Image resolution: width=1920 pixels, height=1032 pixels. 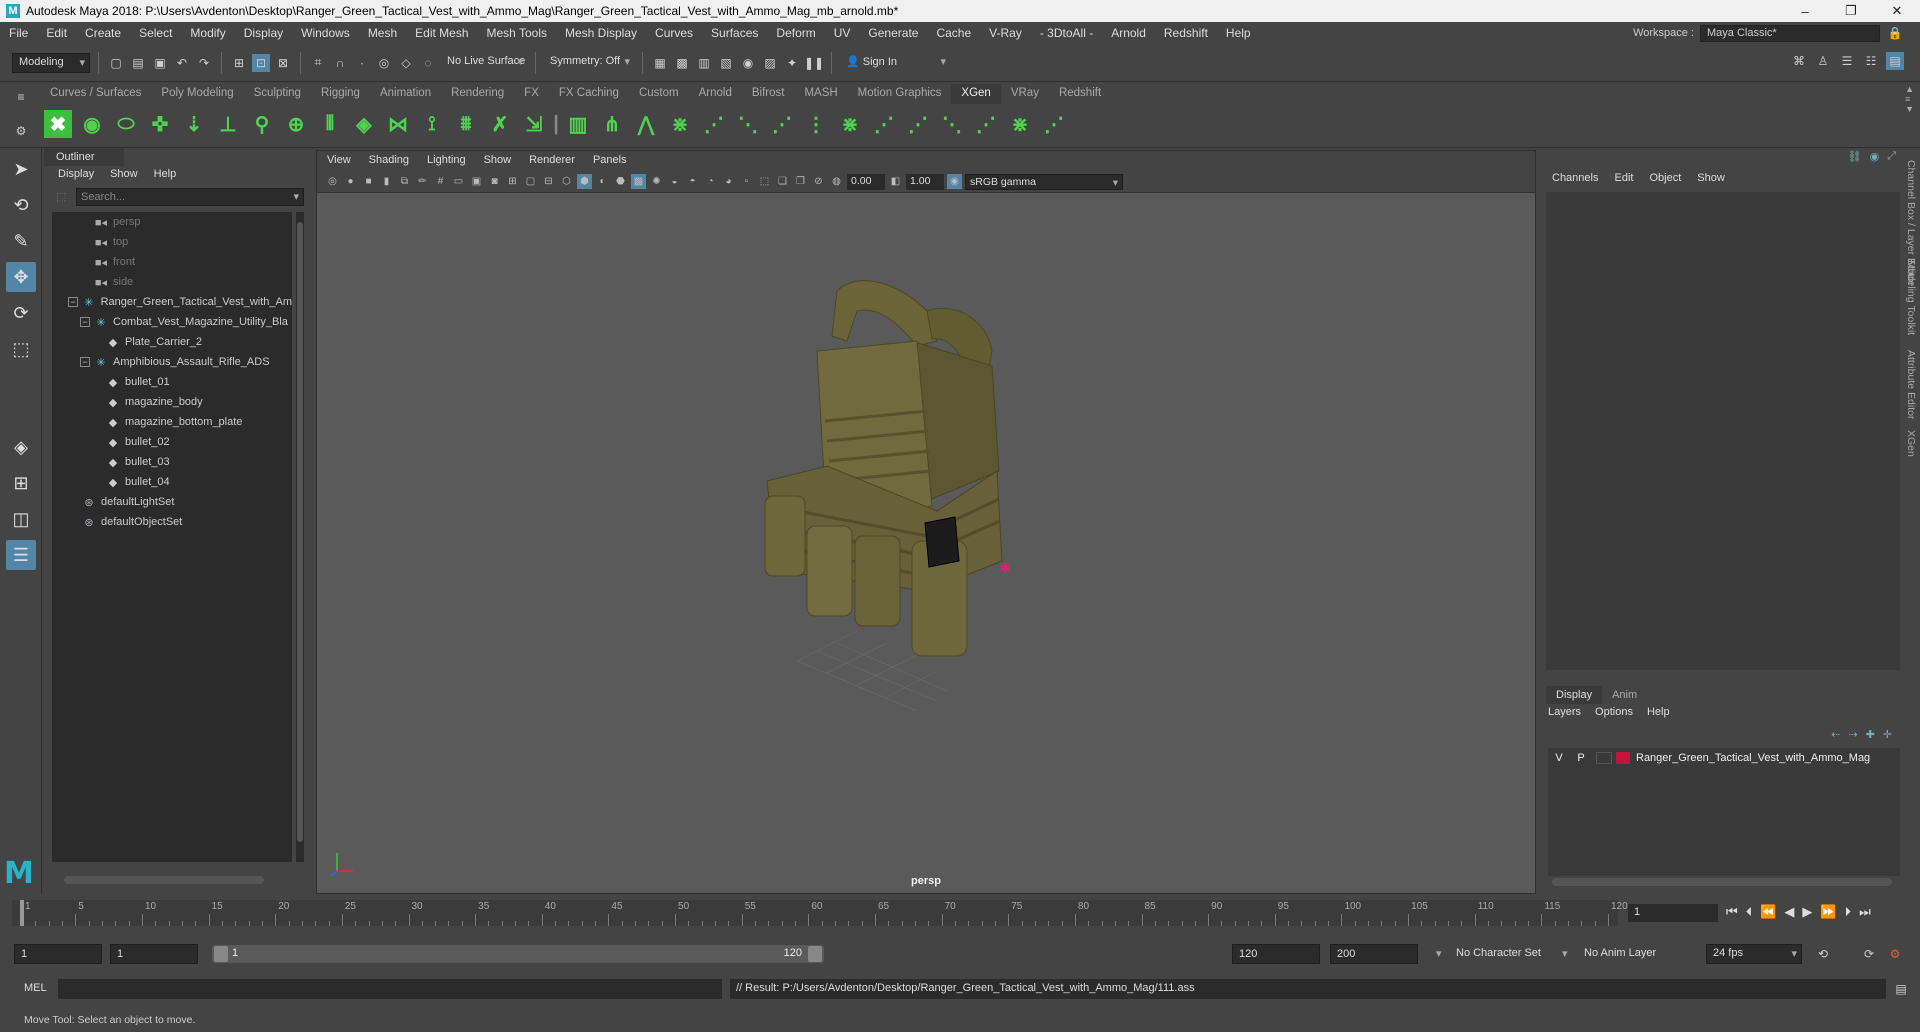 I want to click on layer-horizontal-scrollbar, so click(x=1722, y=882).